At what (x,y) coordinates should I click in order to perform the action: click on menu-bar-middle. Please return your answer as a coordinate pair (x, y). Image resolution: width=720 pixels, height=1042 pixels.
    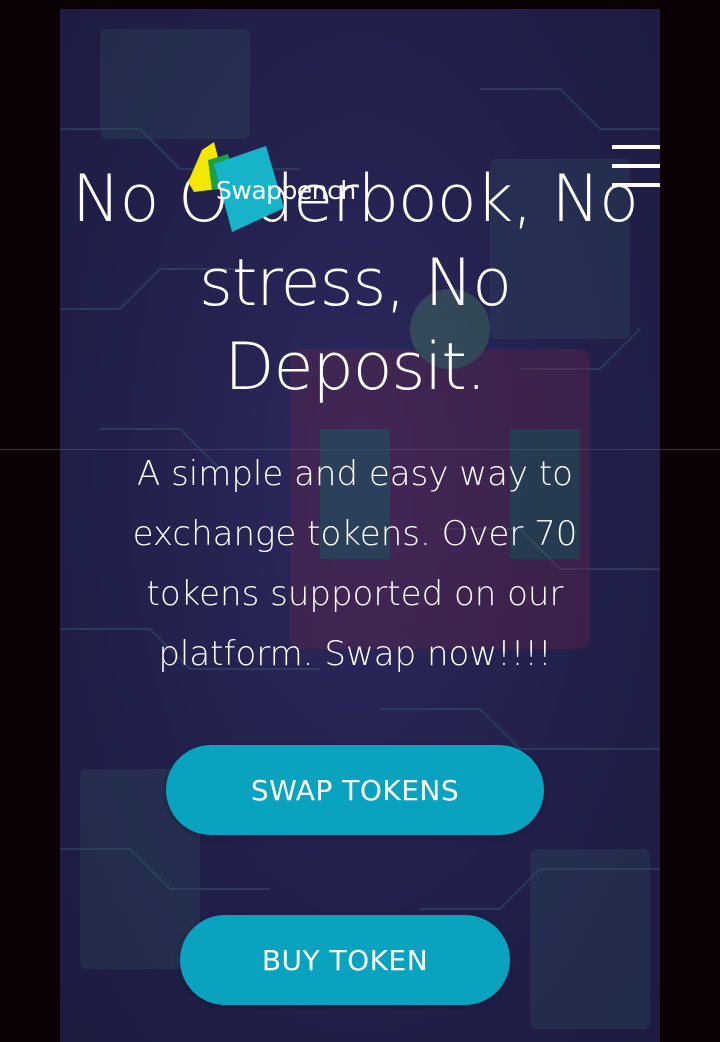
    Looking at the image, I should click on (636, 166).